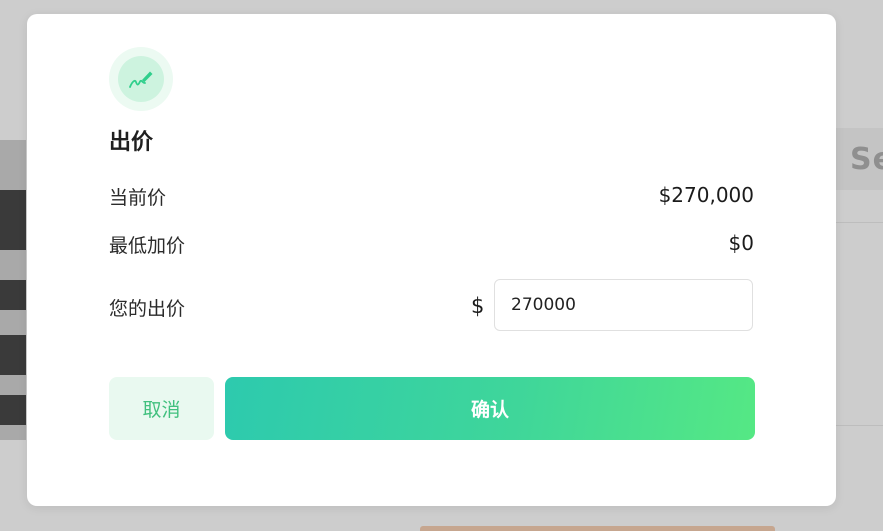 The width and height of the screenshot is (883, 531). I want to click on pen-signature-icon, so click(141, 79).